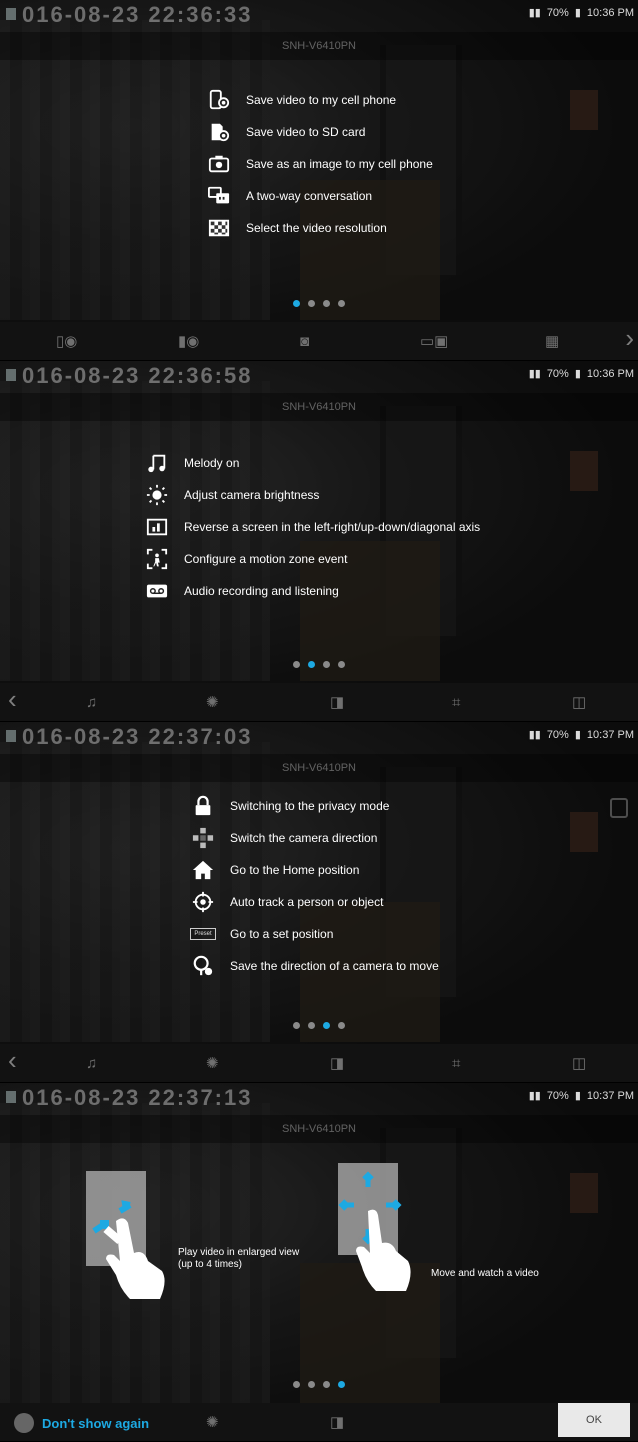 The image size is (638, 1442). Describe the element at coordinates (313, 838) in the screenshot. I see `feature-item: Switch the camera direction` at that location.